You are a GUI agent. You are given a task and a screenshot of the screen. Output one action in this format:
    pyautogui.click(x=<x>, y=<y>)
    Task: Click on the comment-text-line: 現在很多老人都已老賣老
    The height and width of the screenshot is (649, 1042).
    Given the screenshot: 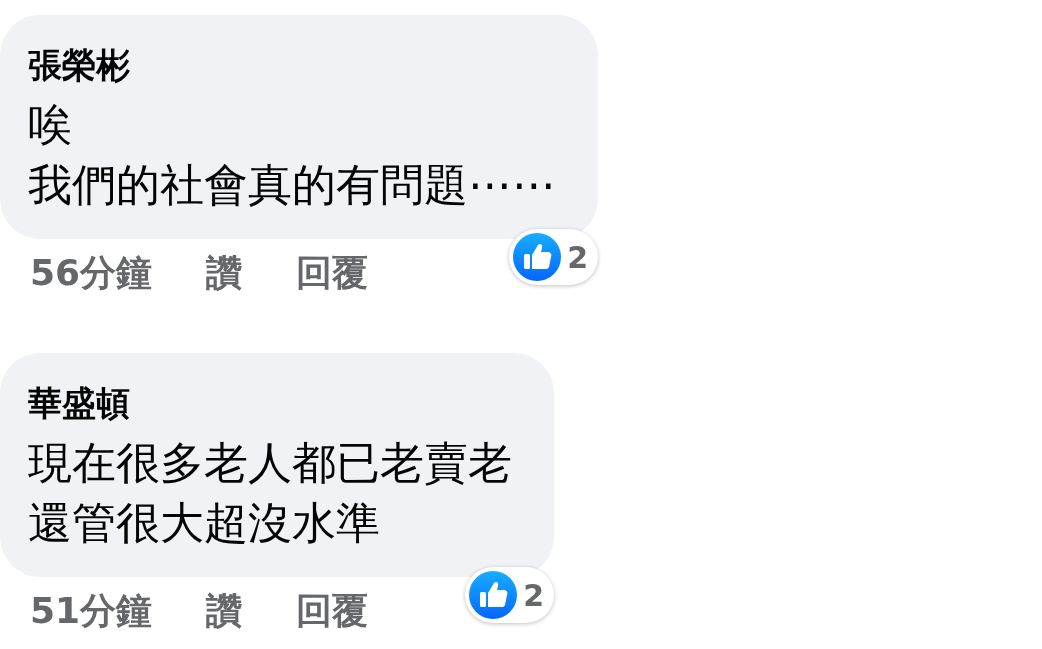 What is the action you would take?
    pyautogui.click(x=270, y=463)
    